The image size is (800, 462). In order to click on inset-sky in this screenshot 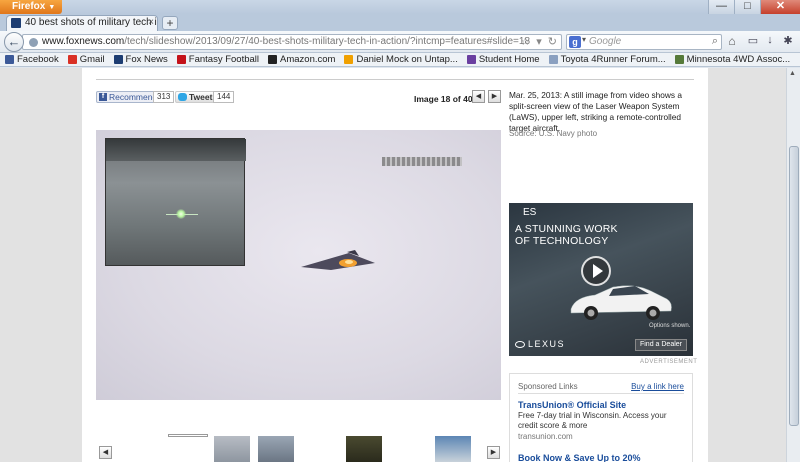, I will do `click(176, 150)`.